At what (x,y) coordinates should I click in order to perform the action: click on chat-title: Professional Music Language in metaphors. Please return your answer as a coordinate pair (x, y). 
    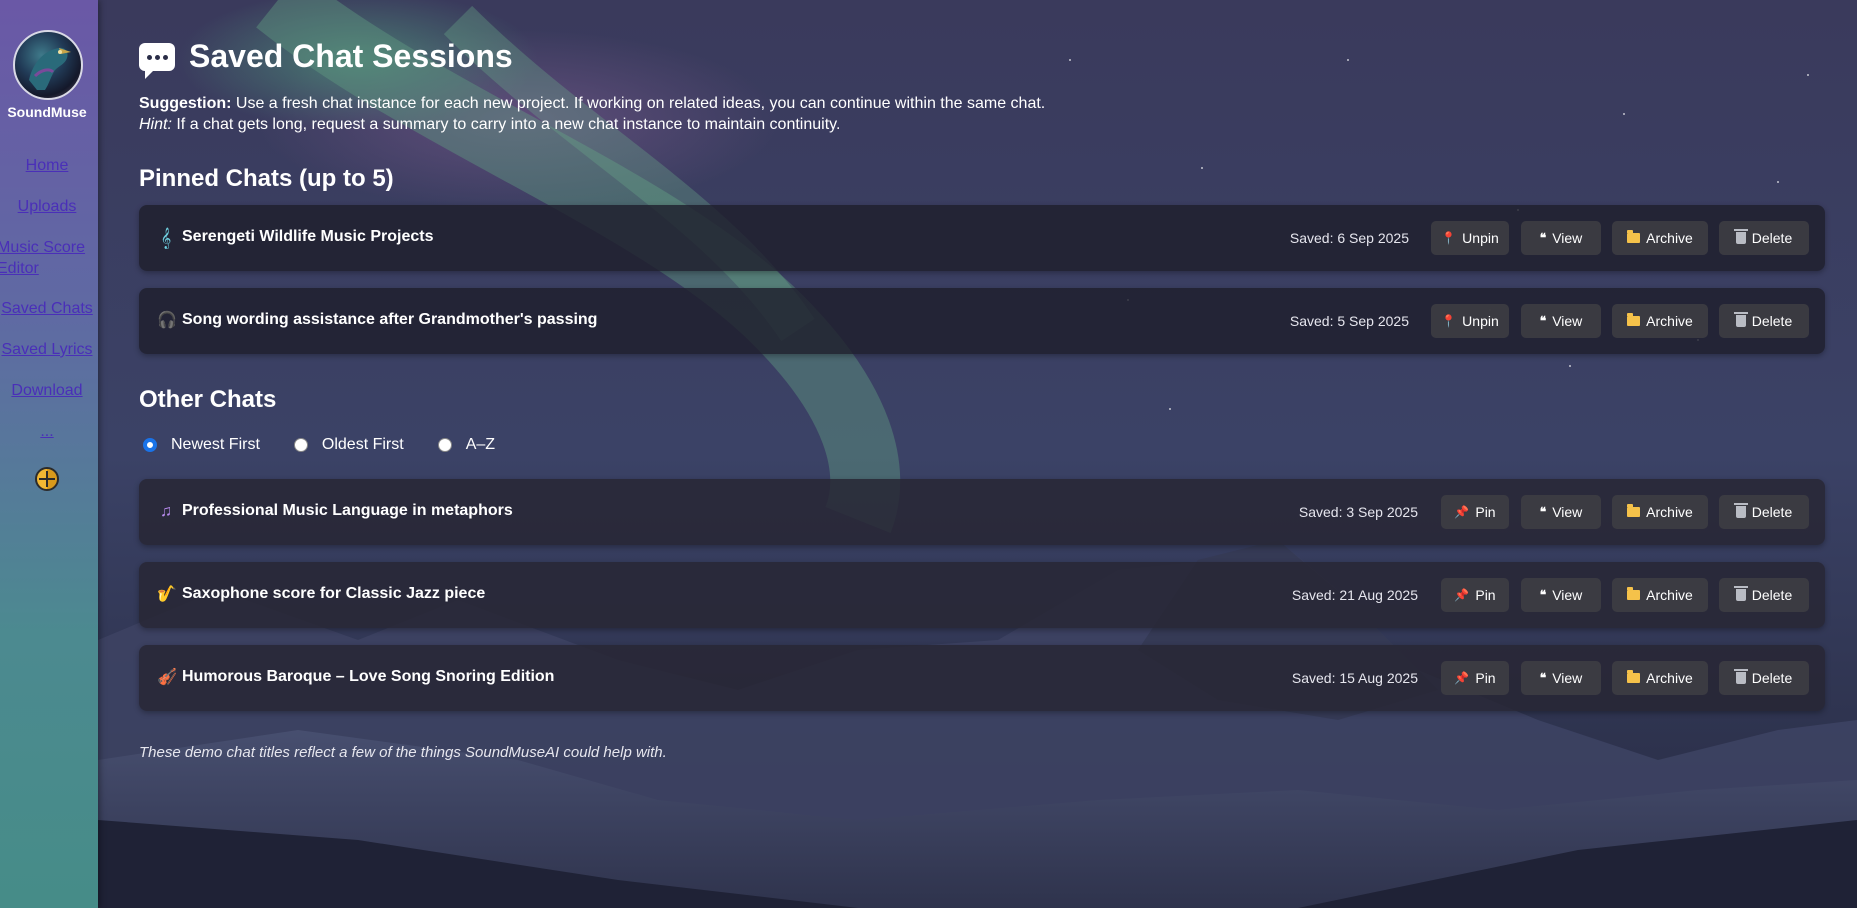
    Looking at the image, I should click on (347, 511).